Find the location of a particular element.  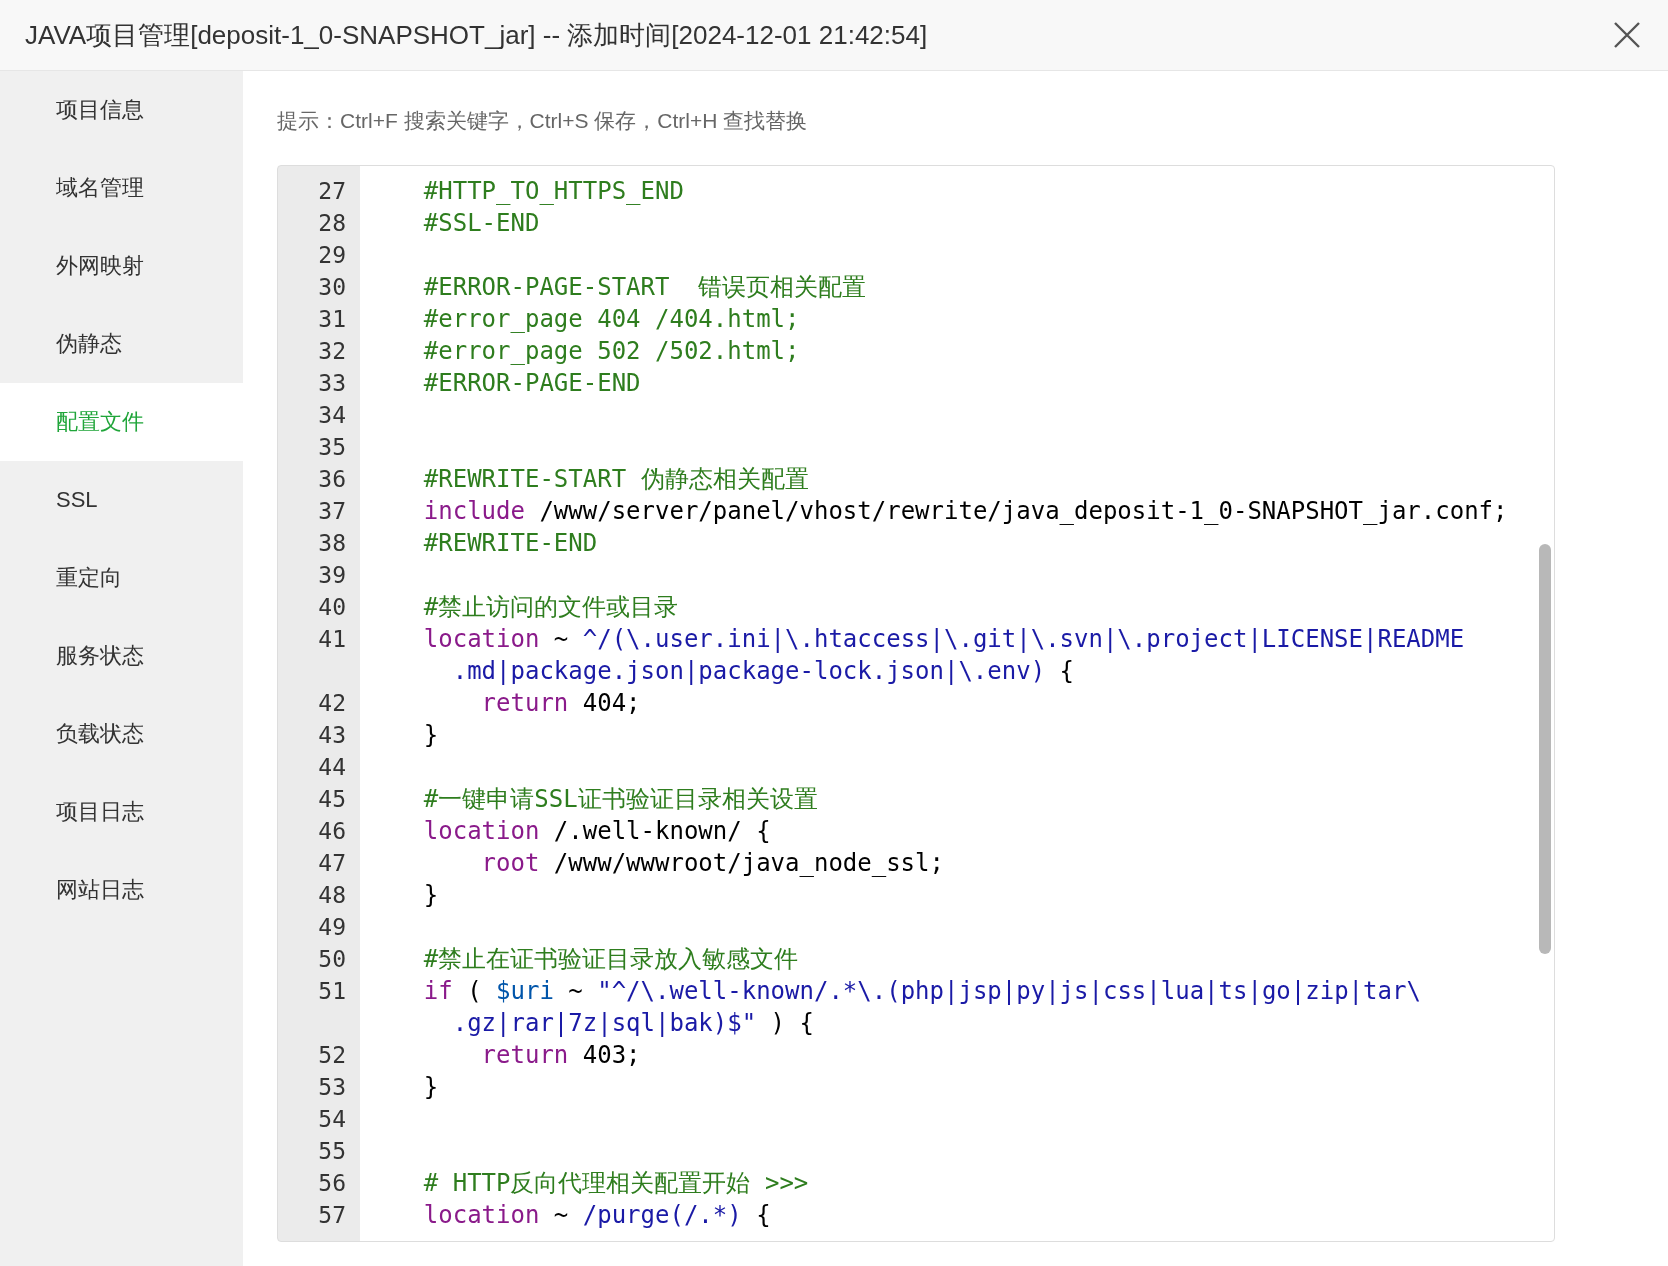

sidebar-item: 负载状态 is located at coordinates (121, 734).